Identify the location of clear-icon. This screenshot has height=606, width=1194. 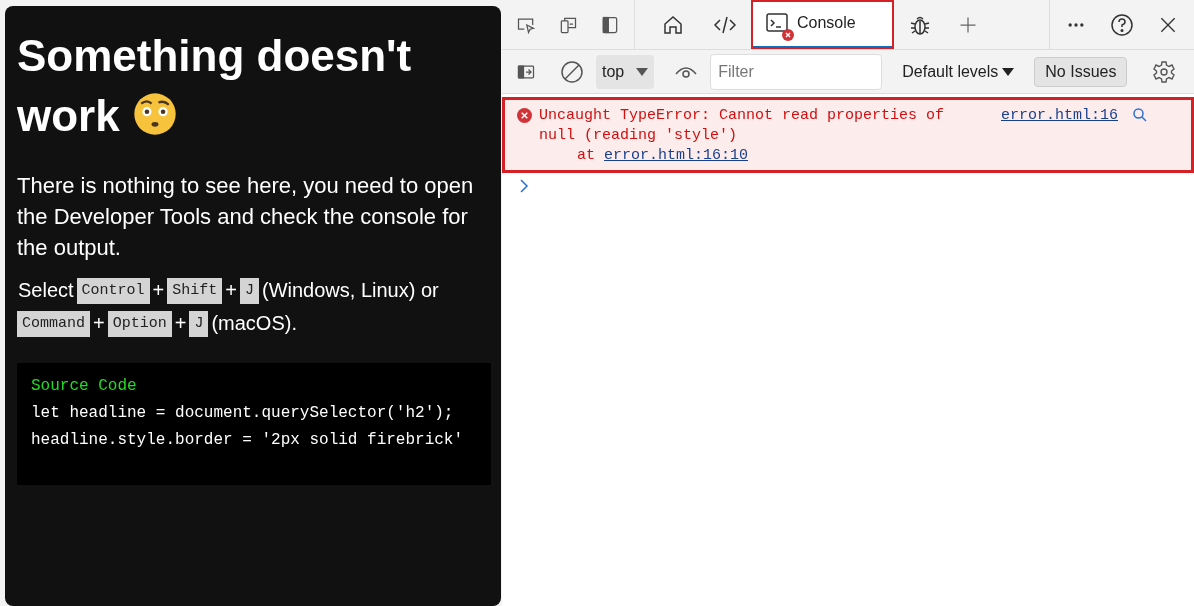
(572, 71).